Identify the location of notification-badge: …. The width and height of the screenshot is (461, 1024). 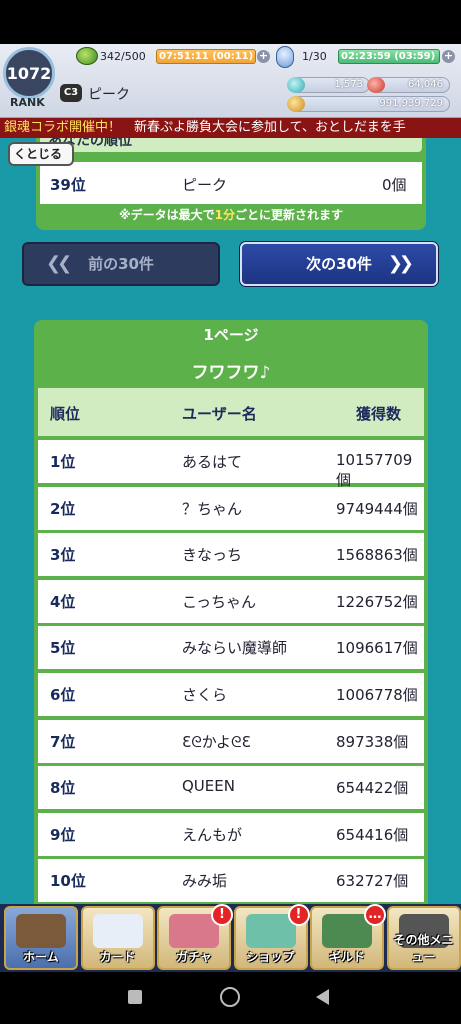
(375, 915).